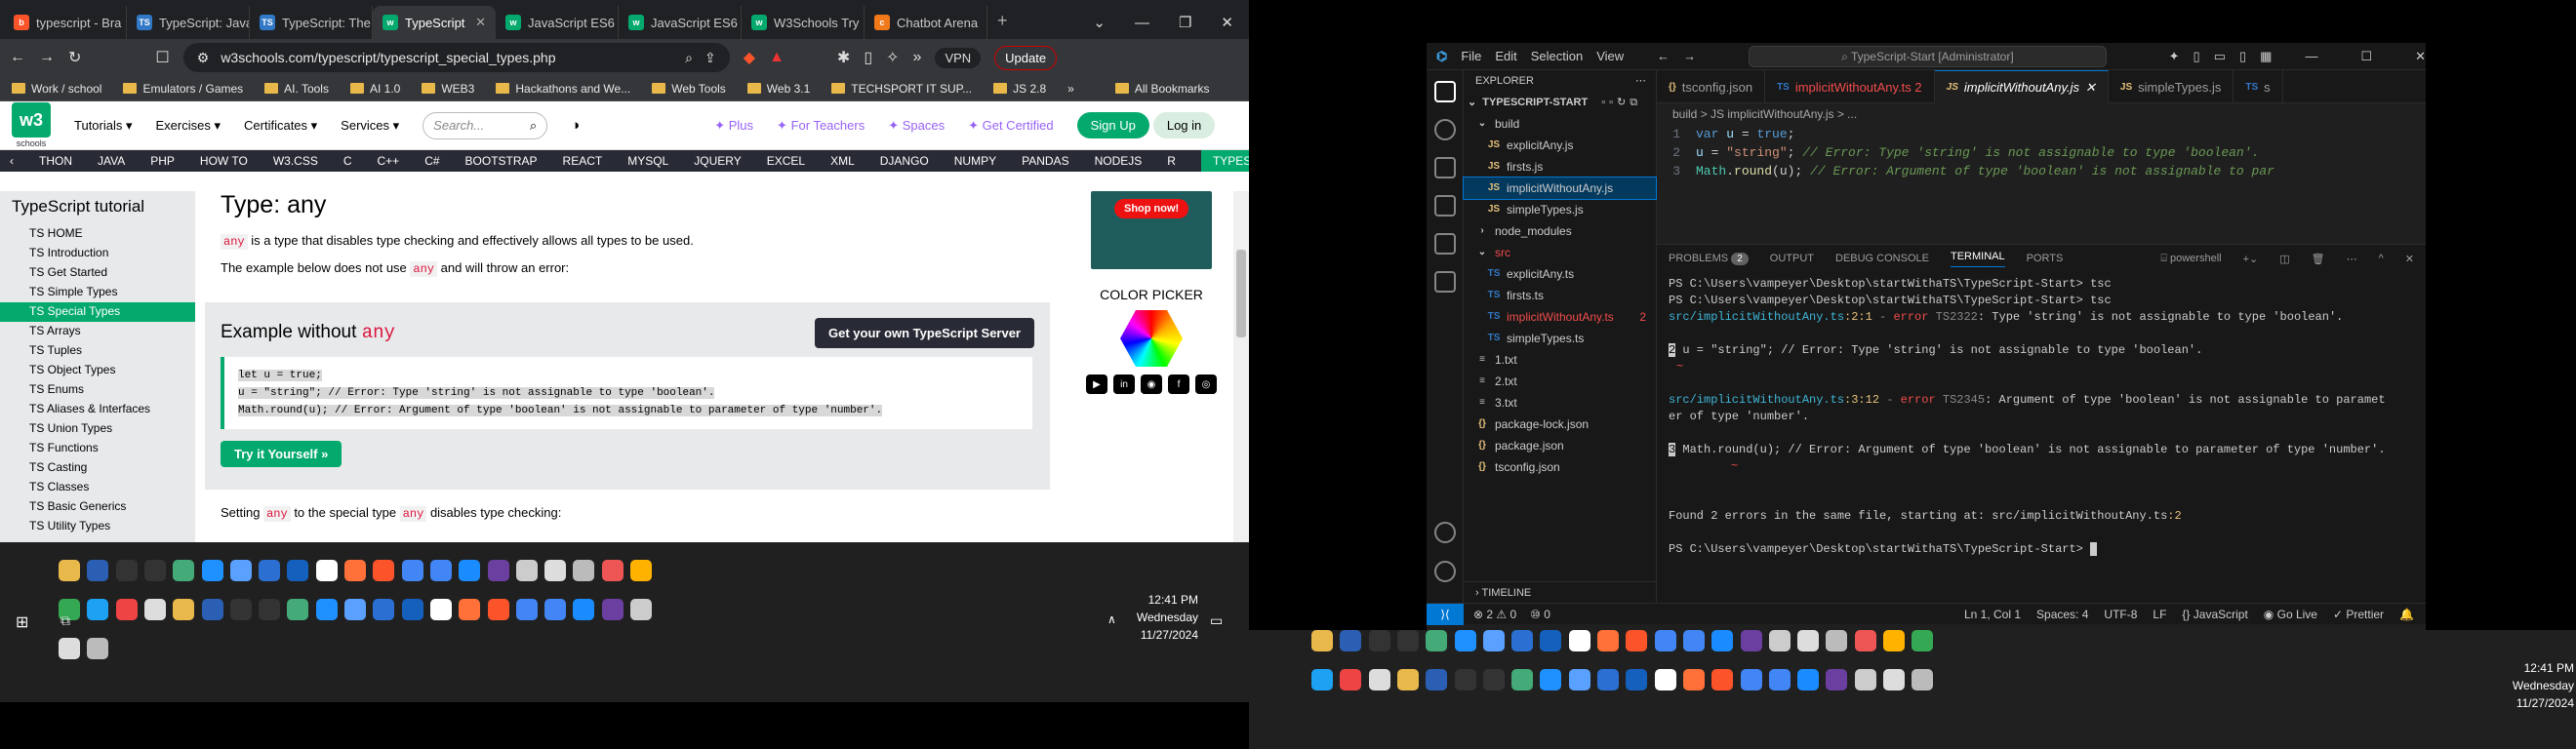 Image resolution: width=2576 pixels, height=749 pixels. I want to click on certified-link: ✦ Get Certified, so click(1011, 126).